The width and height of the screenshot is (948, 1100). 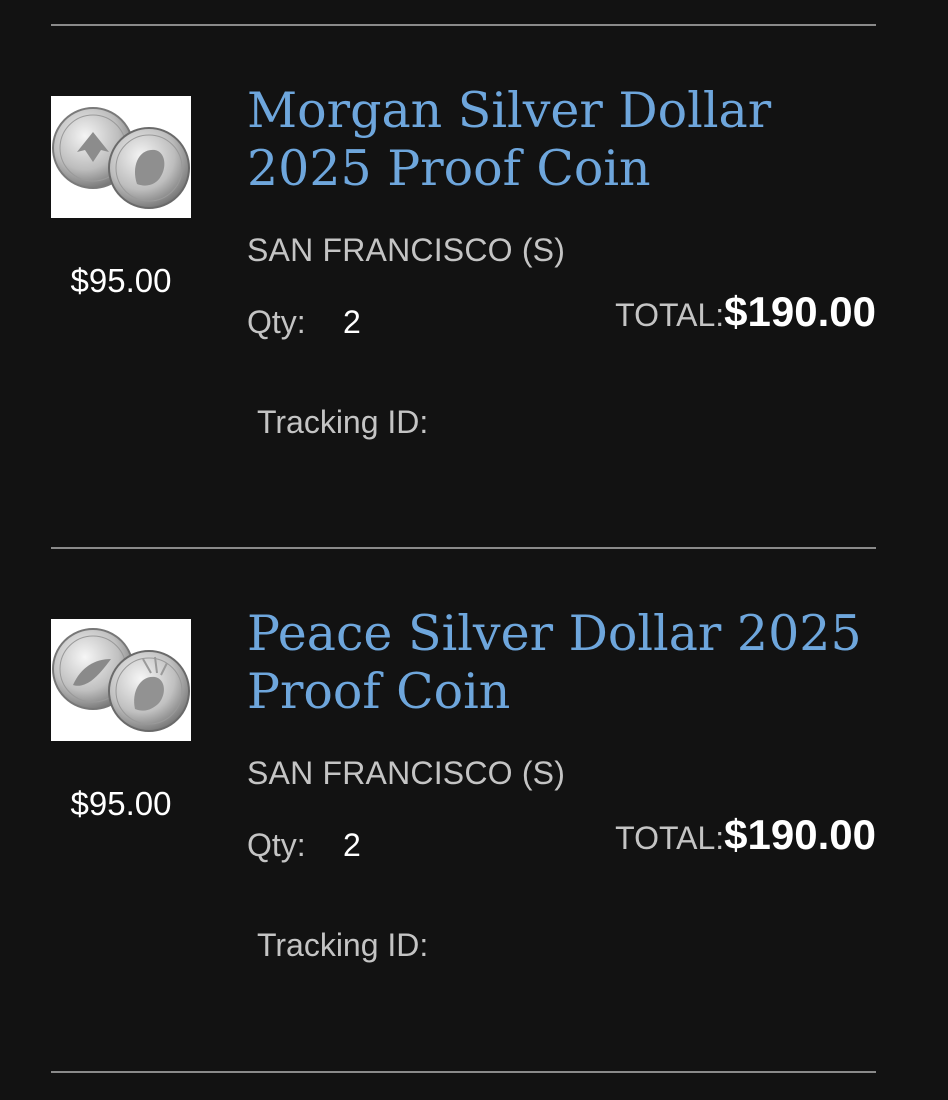 I want to click on bottom-divider, so click(x=463, y=1072).